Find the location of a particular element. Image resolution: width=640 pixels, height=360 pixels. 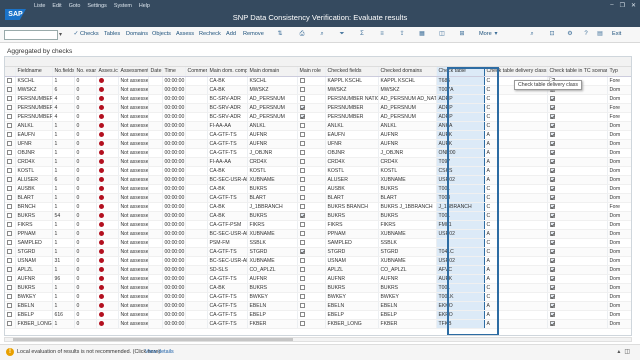

col-header-no-fields: No.fields is located at coordinates (63, 72).